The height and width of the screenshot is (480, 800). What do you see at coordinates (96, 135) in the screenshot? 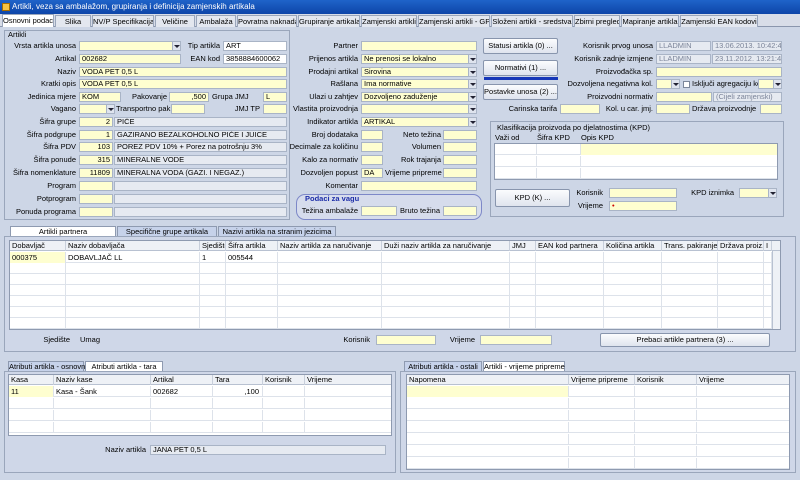
I see `sifra-podgrupe-code: 1` at bounding box center [96, 135].